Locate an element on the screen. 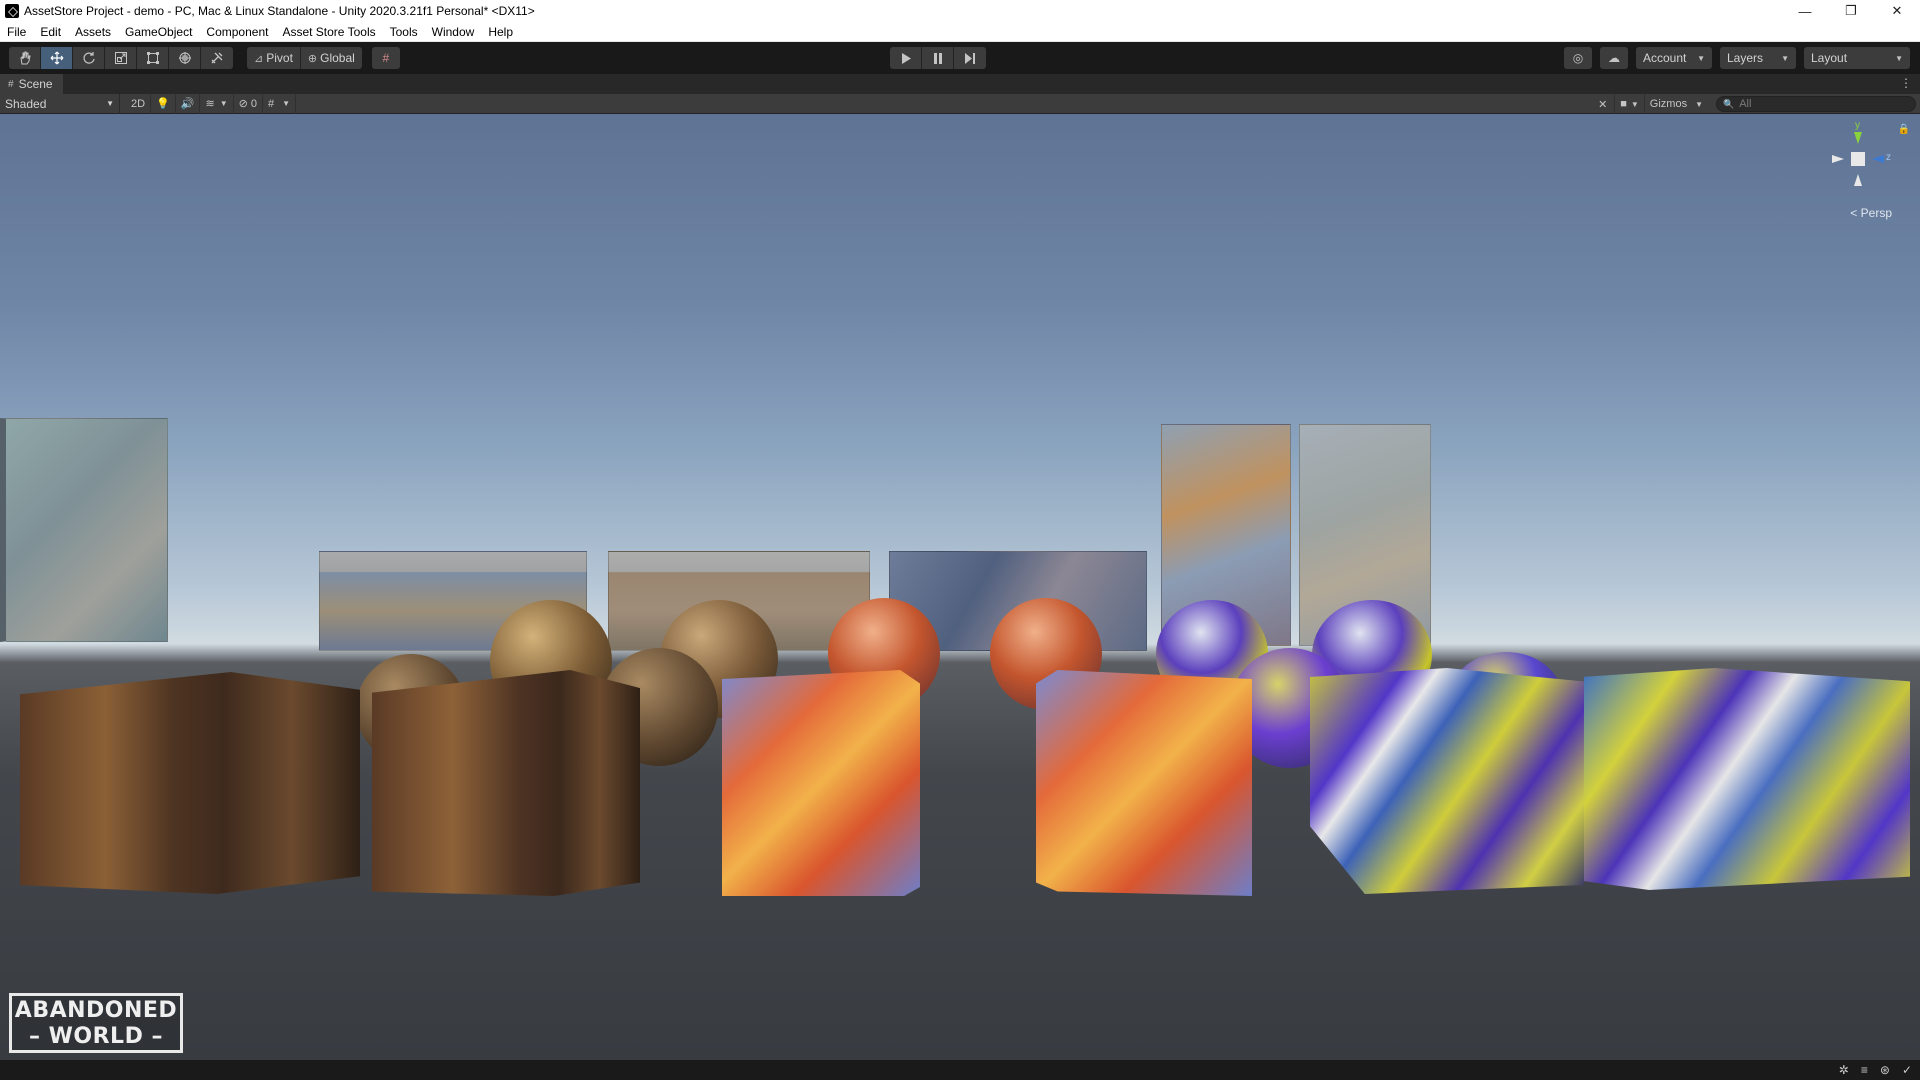 Image resolution: width=1920 pixels, height=1080 pixels. menu-help: Help is located at coordinates (500, 32).